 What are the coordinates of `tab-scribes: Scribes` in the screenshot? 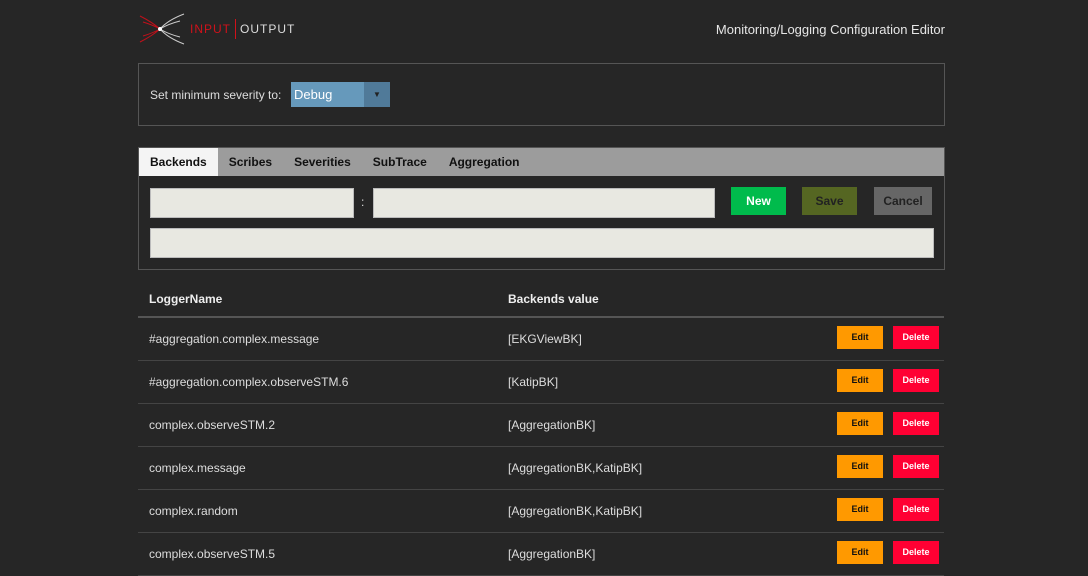 It's located at (250, 162).